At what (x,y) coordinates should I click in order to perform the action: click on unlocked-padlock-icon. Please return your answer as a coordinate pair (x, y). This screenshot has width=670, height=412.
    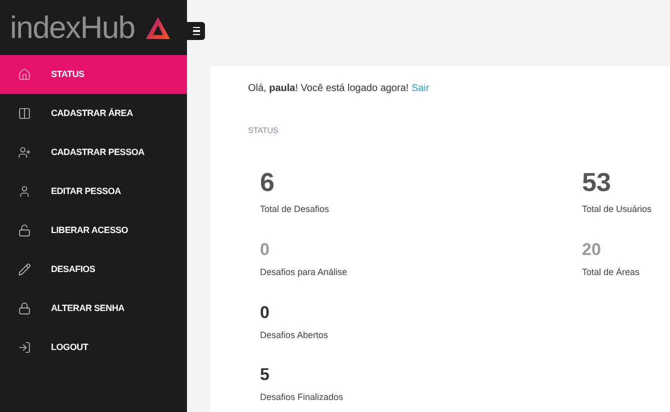
    Looking at the image, I should click on (24, 230).